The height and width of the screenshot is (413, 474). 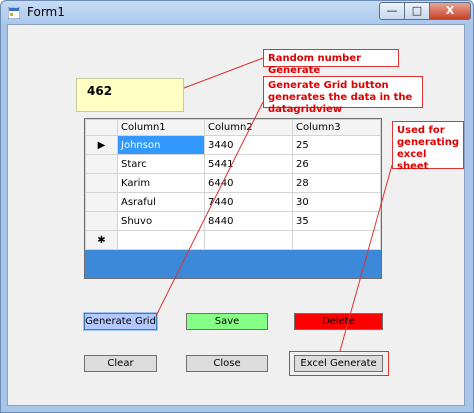 I want to click on random-callout: Random number Generate, so click(x=331, y=62).